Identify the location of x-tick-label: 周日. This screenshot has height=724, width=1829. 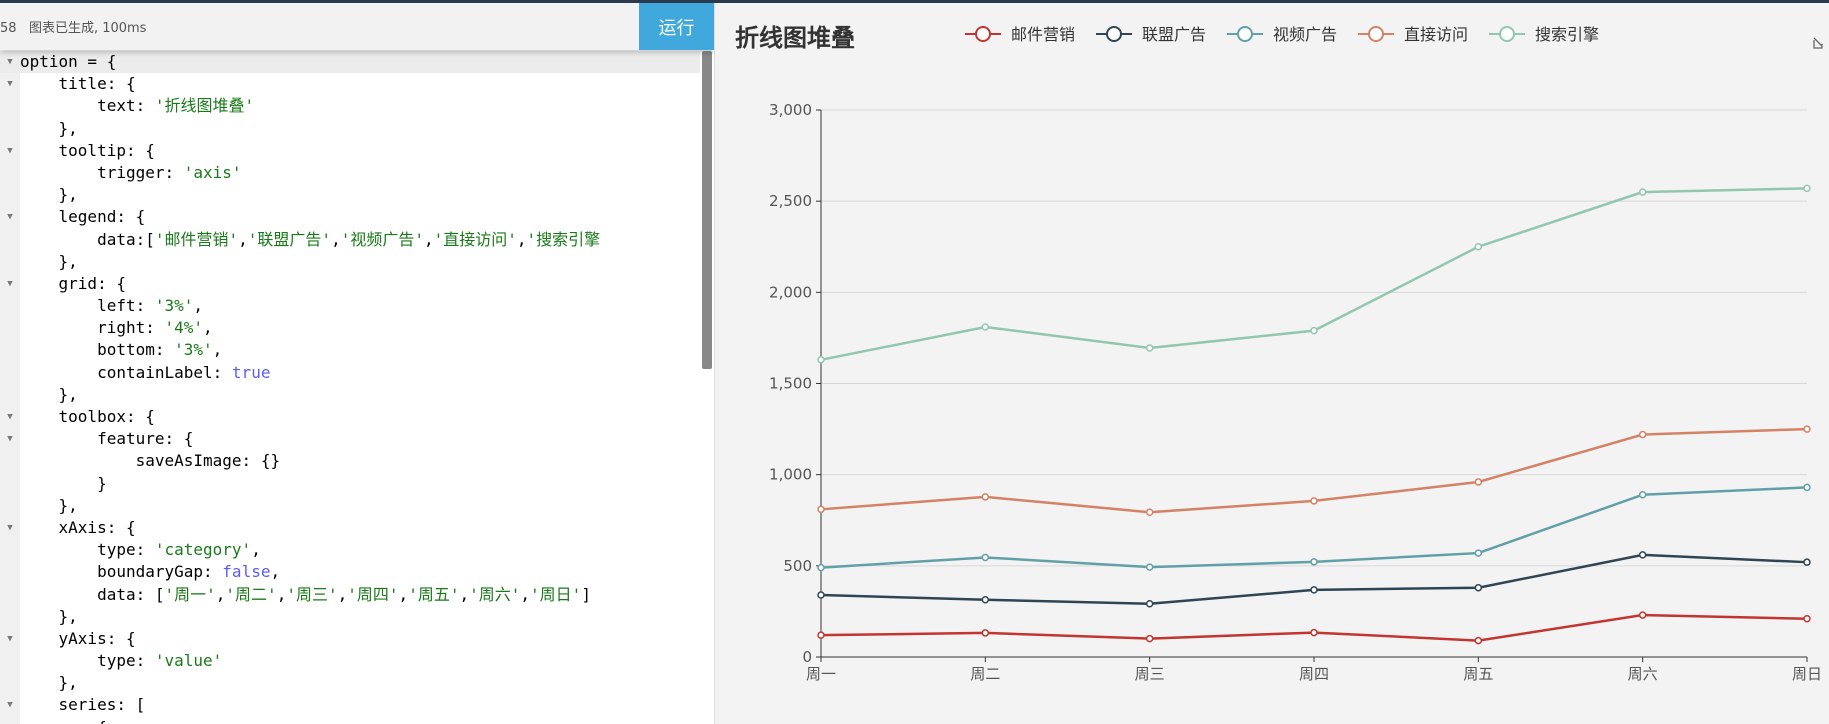
(1807, 674).